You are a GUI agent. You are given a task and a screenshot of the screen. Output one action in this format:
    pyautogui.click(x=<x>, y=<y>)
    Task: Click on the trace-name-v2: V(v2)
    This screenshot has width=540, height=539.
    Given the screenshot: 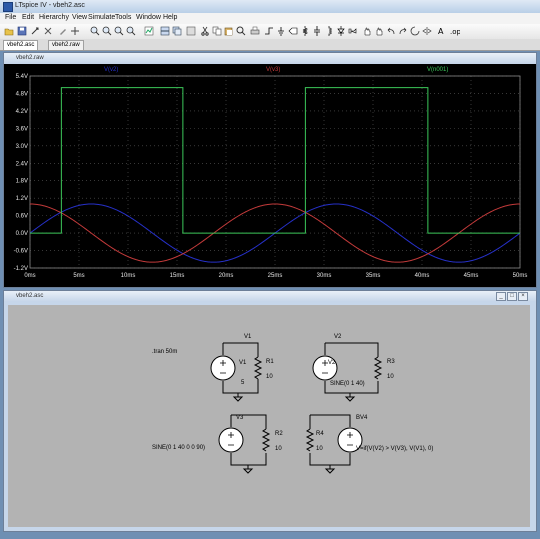 What is the action you would take?
    pyautogui.click(x=111, y=70)
    